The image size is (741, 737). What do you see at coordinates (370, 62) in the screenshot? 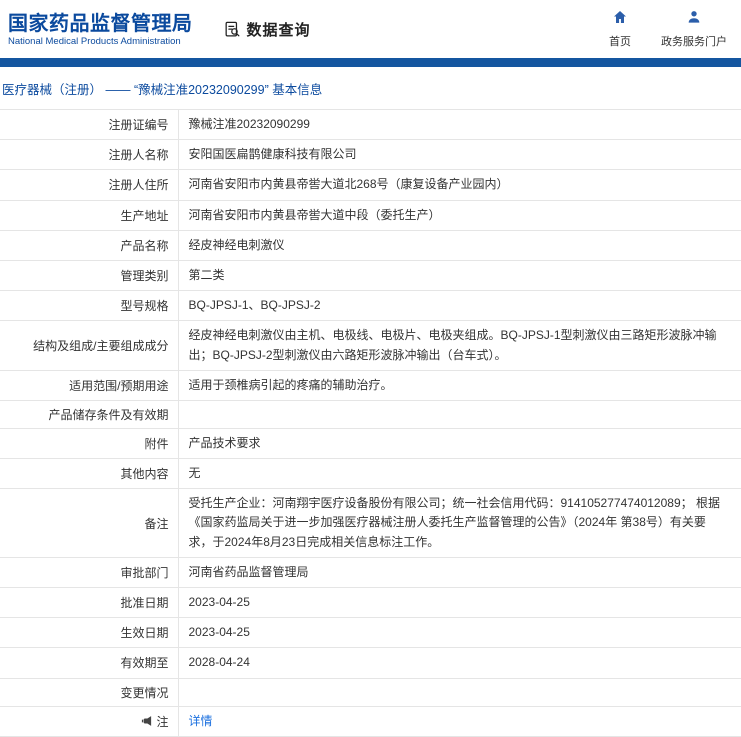
I see `blue-divider-bar` at bounding box center [370, 62].